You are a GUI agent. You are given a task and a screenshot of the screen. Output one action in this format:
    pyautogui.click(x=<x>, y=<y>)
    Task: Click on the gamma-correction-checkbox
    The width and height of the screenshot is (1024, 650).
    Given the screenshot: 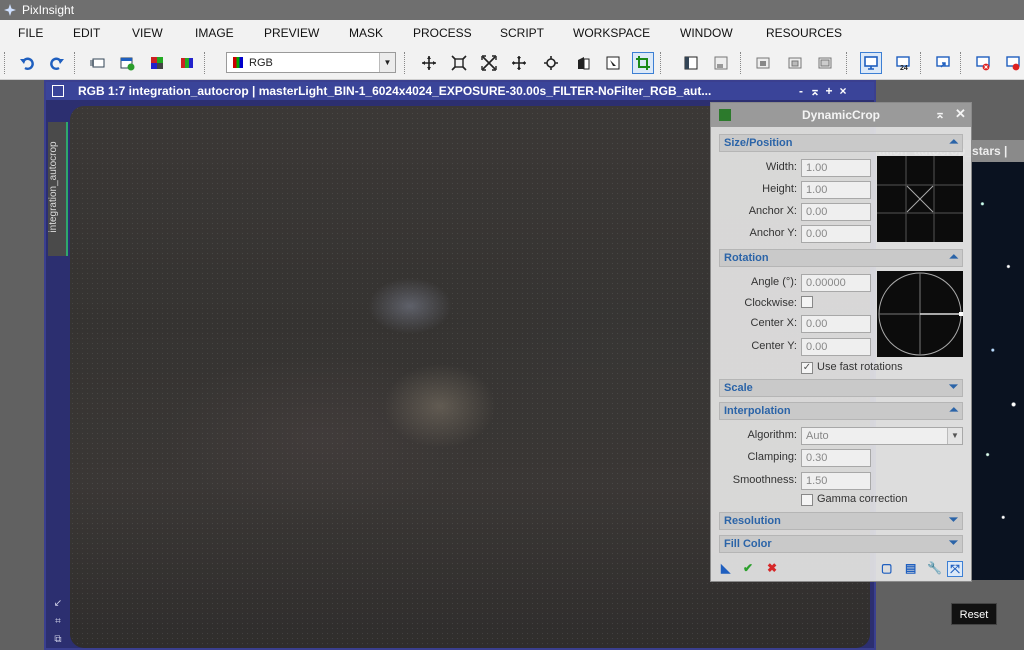 What is the action you would take?
    pyautogui.click(x=807, y=500)
    